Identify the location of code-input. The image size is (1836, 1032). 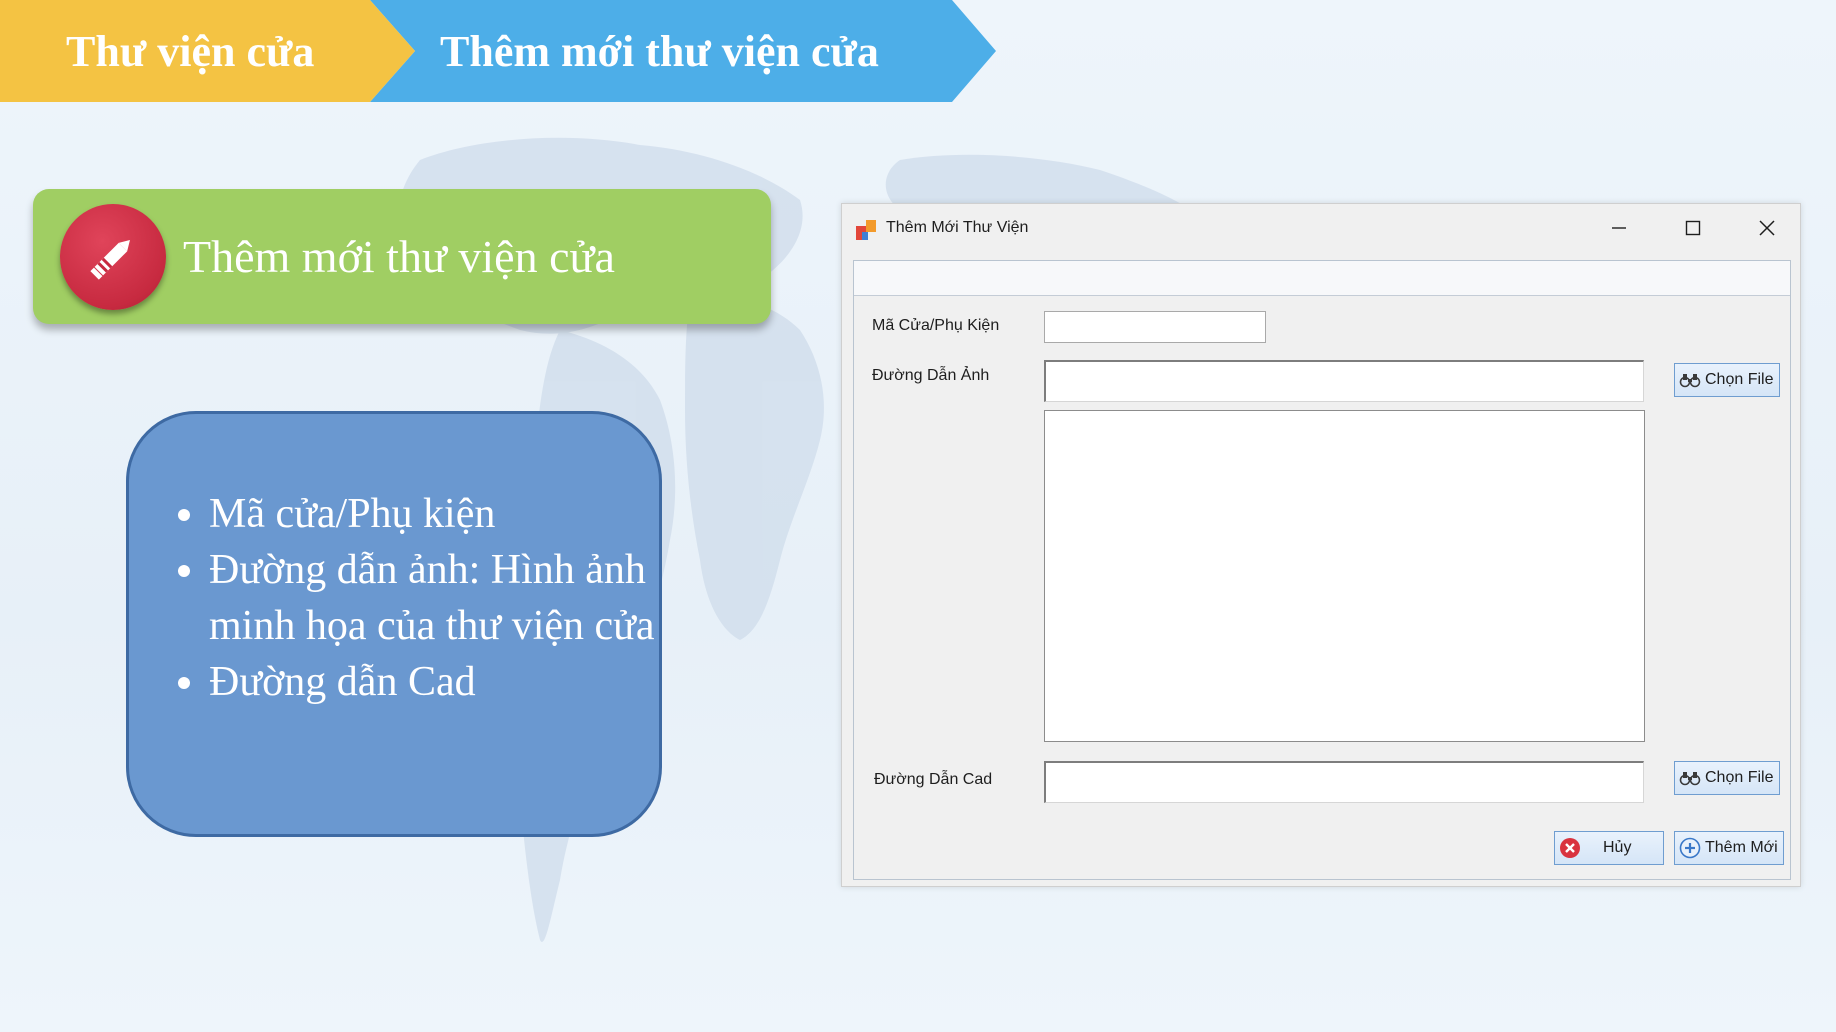
(1155, 327).